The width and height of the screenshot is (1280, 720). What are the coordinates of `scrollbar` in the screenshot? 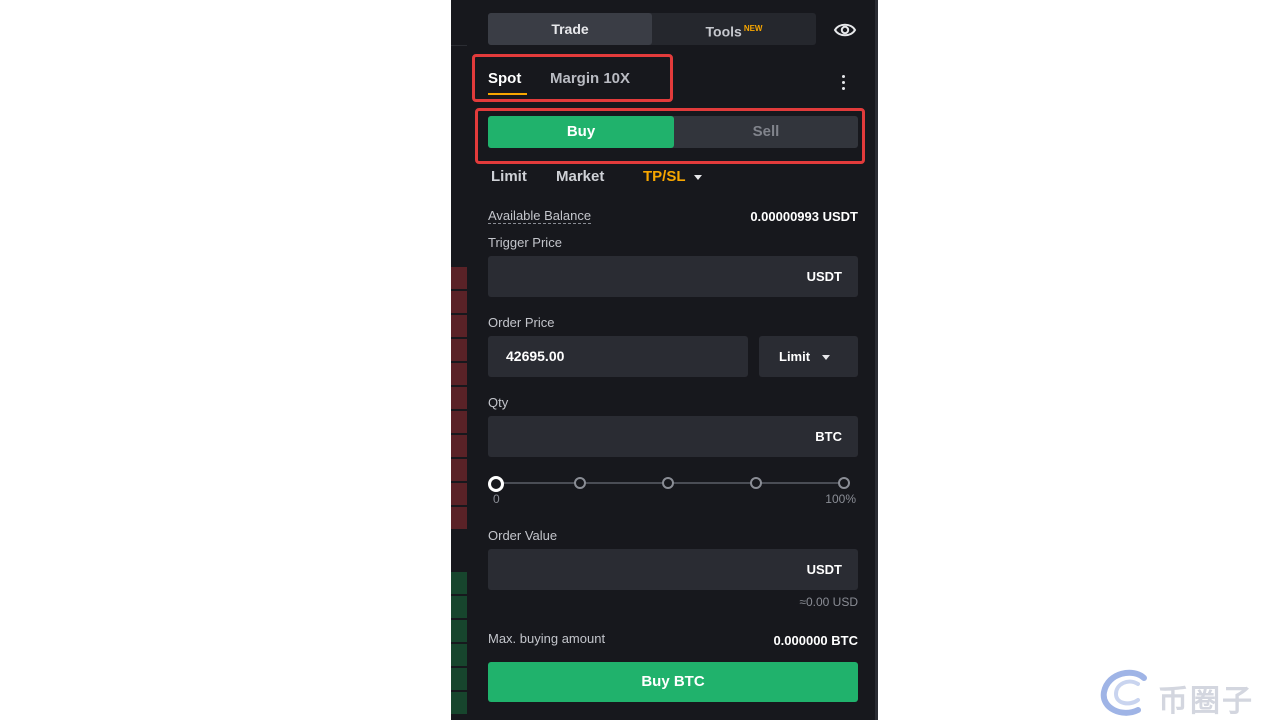 It's located at (876, 360).